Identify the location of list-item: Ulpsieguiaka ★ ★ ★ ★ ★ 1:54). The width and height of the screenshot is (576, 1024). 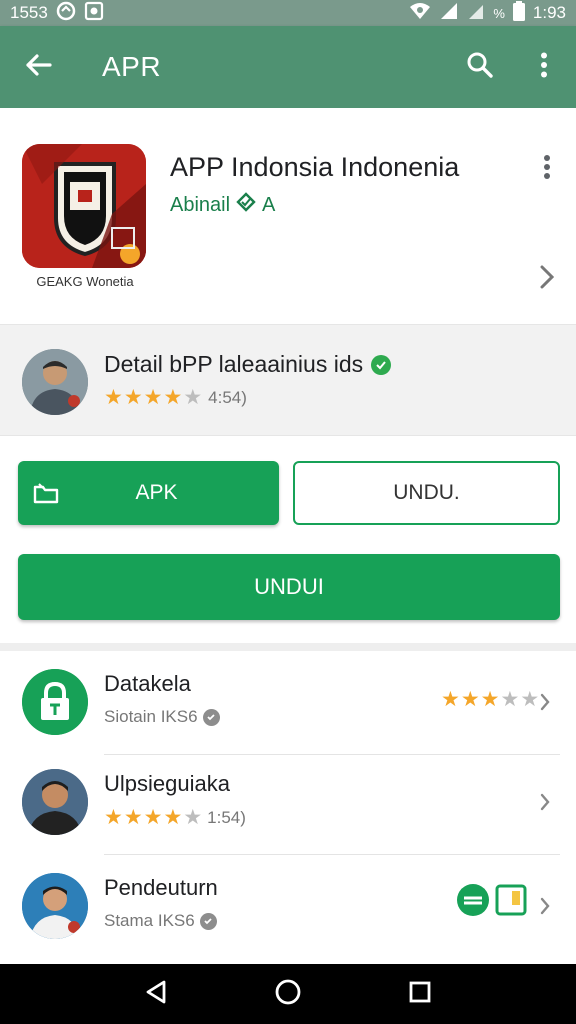
(288, 803).